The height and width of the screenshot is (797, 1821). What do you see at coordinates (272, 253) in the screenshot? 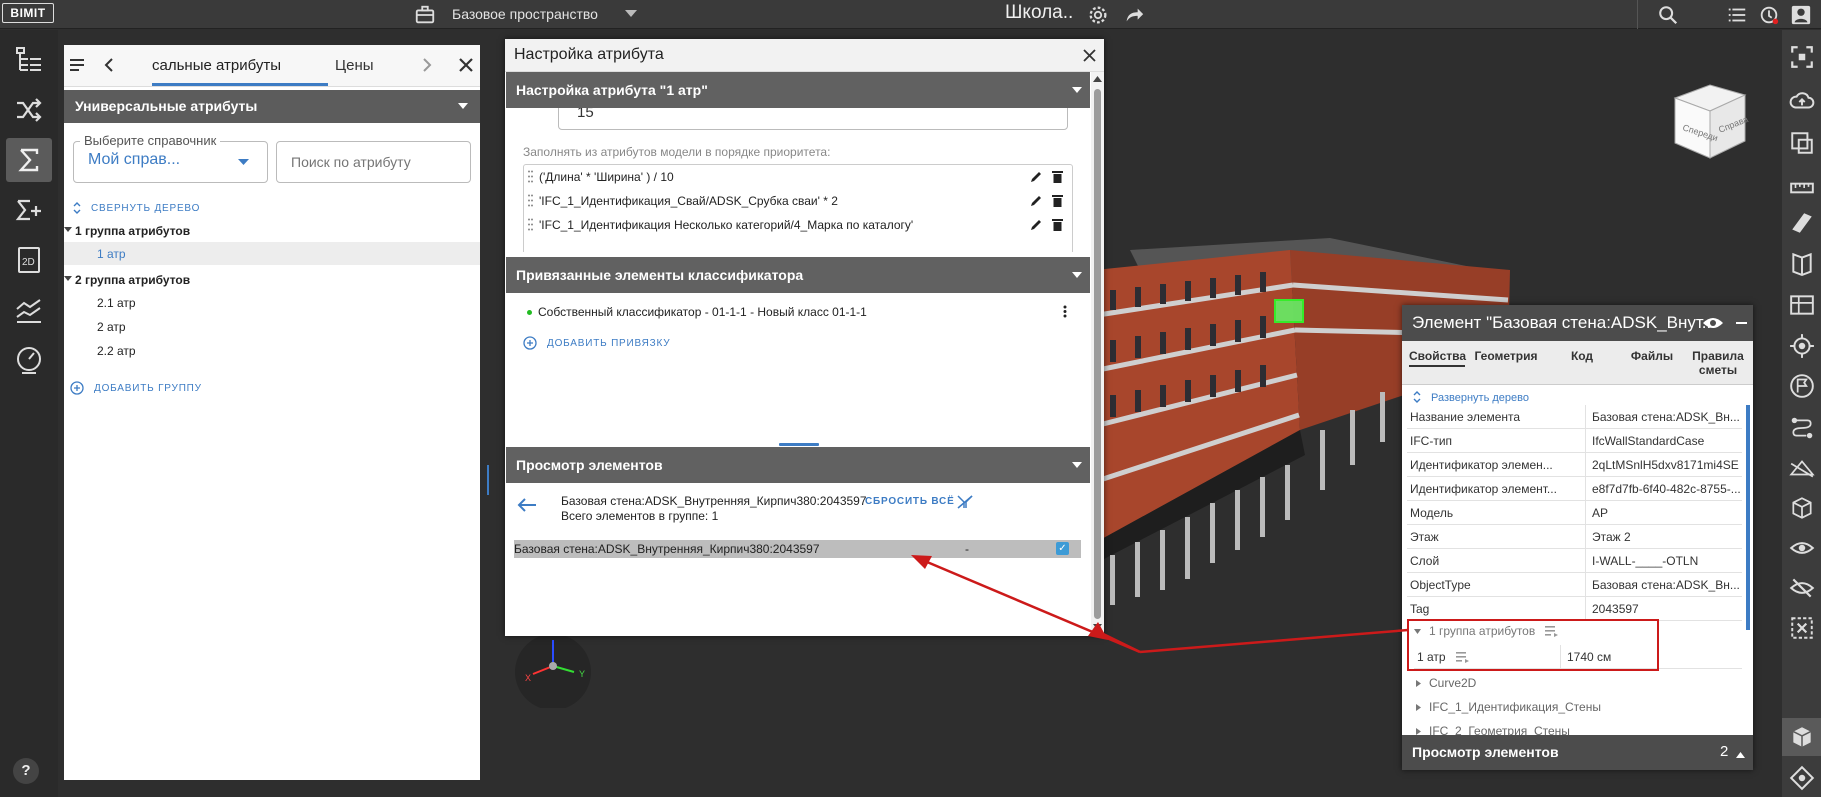
I see `tree-item-selected` at bounding box center [272, 253].